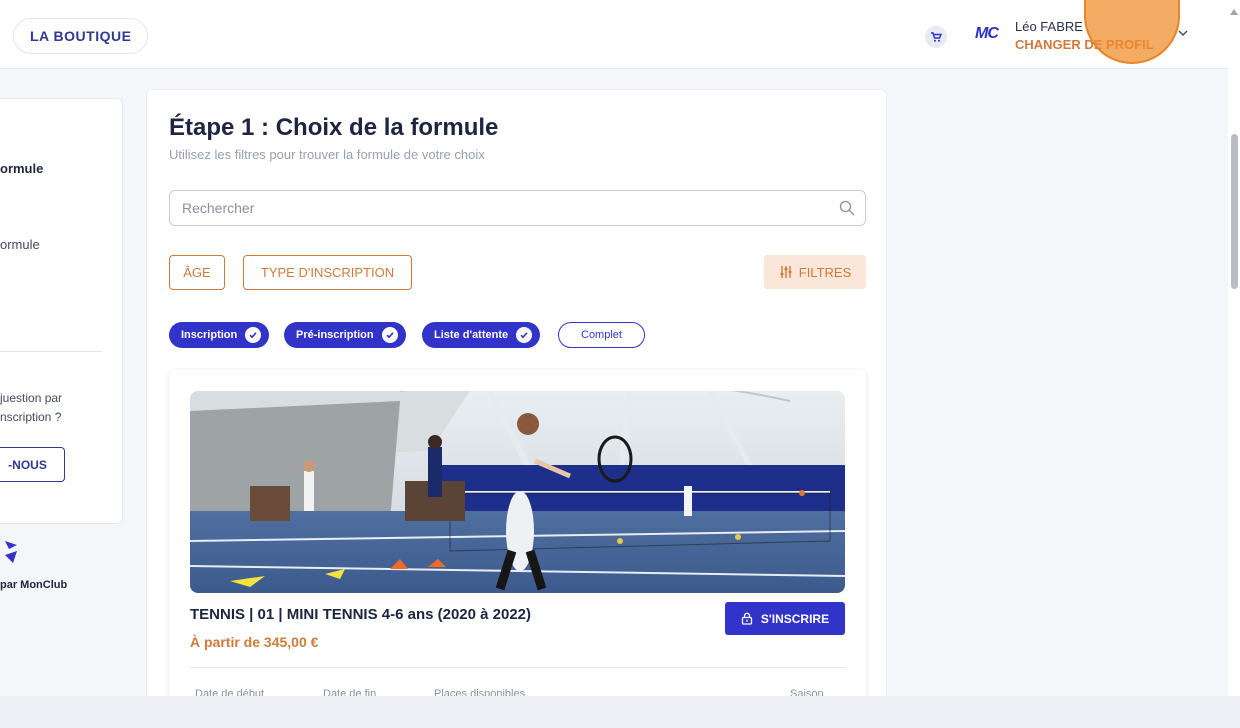  Describe the element at coordinates (327, 272) in the screenshot. I see `registration-type-filter-button: TYPE D'INSCRIPTION` at that location.